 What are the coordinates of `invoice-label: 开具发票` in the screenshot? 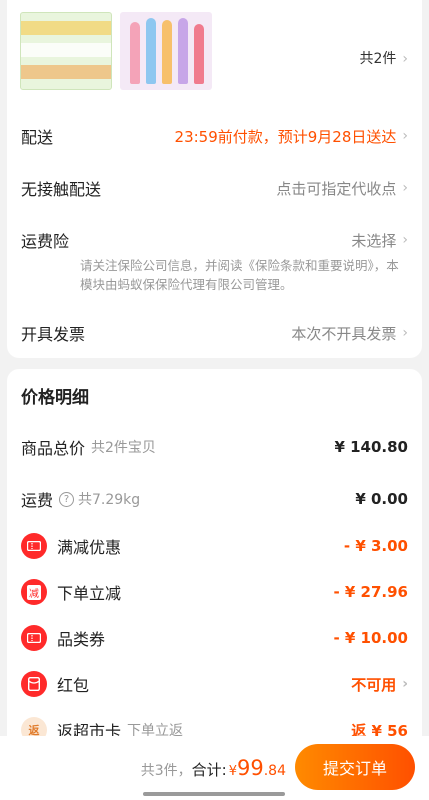 It's located at (53, 334).